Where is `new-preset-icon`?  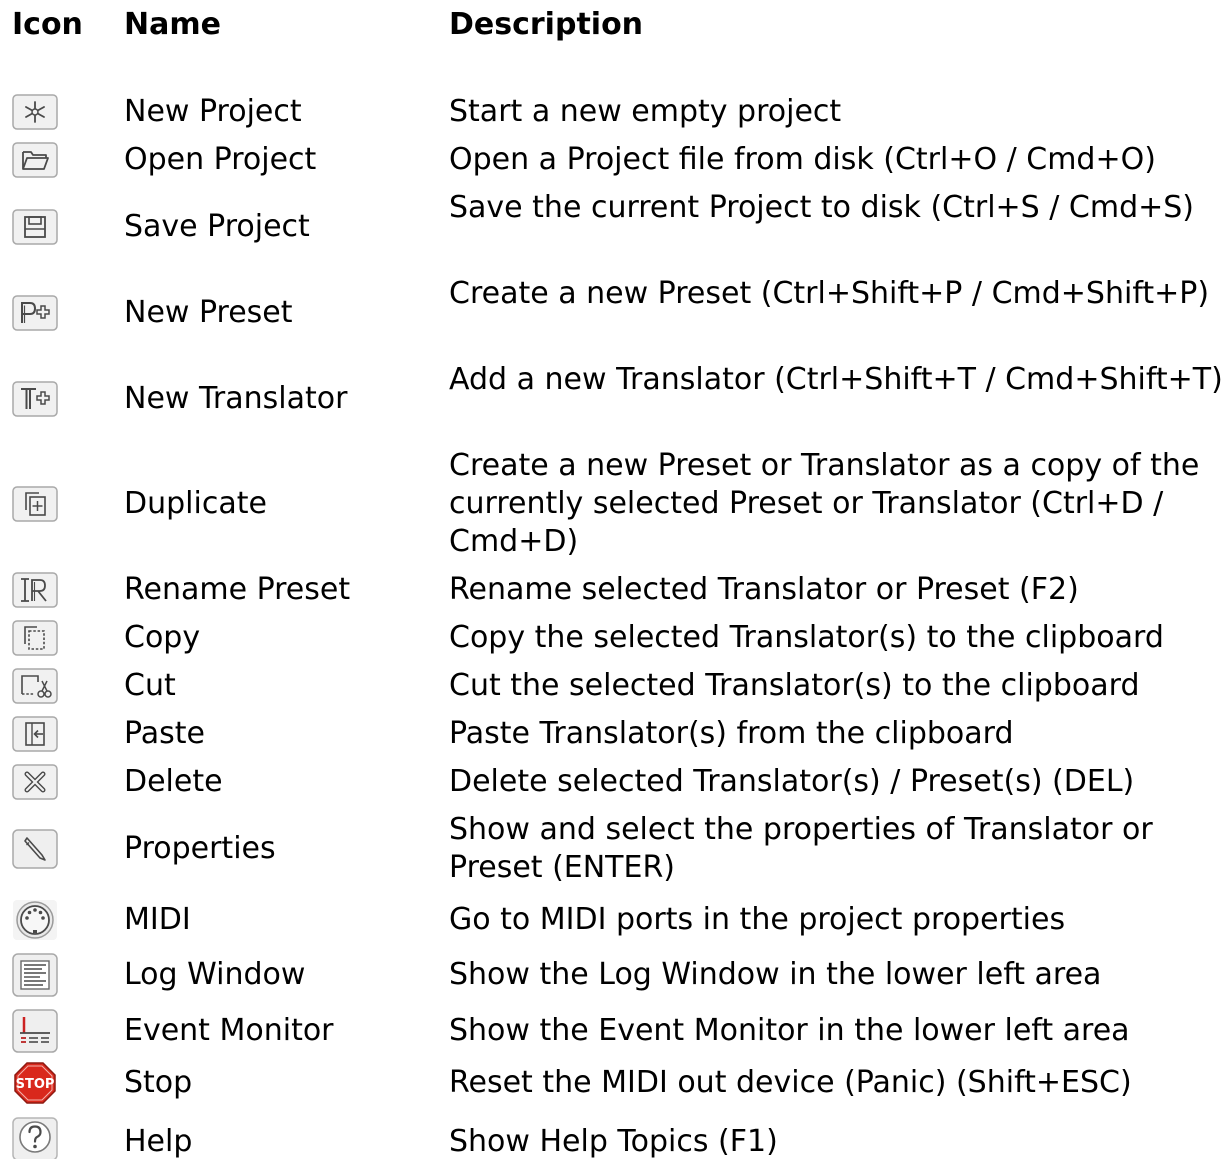
new-preset-icon is located at coordinates (35, 313).